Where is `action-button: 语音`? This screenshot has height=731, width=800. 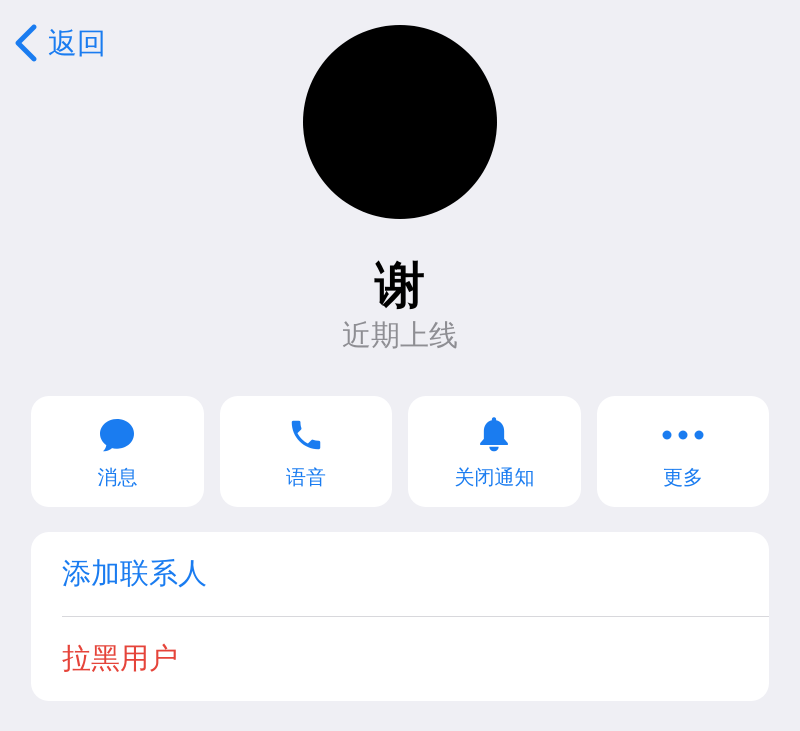 action-button: 语音 is located at coordinates (306, 451).